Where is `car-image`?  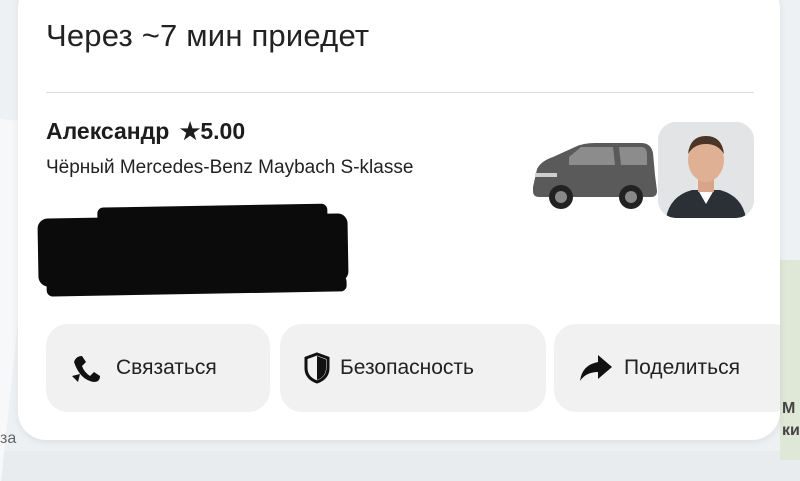 car-image is located at coordinates (595, 176).